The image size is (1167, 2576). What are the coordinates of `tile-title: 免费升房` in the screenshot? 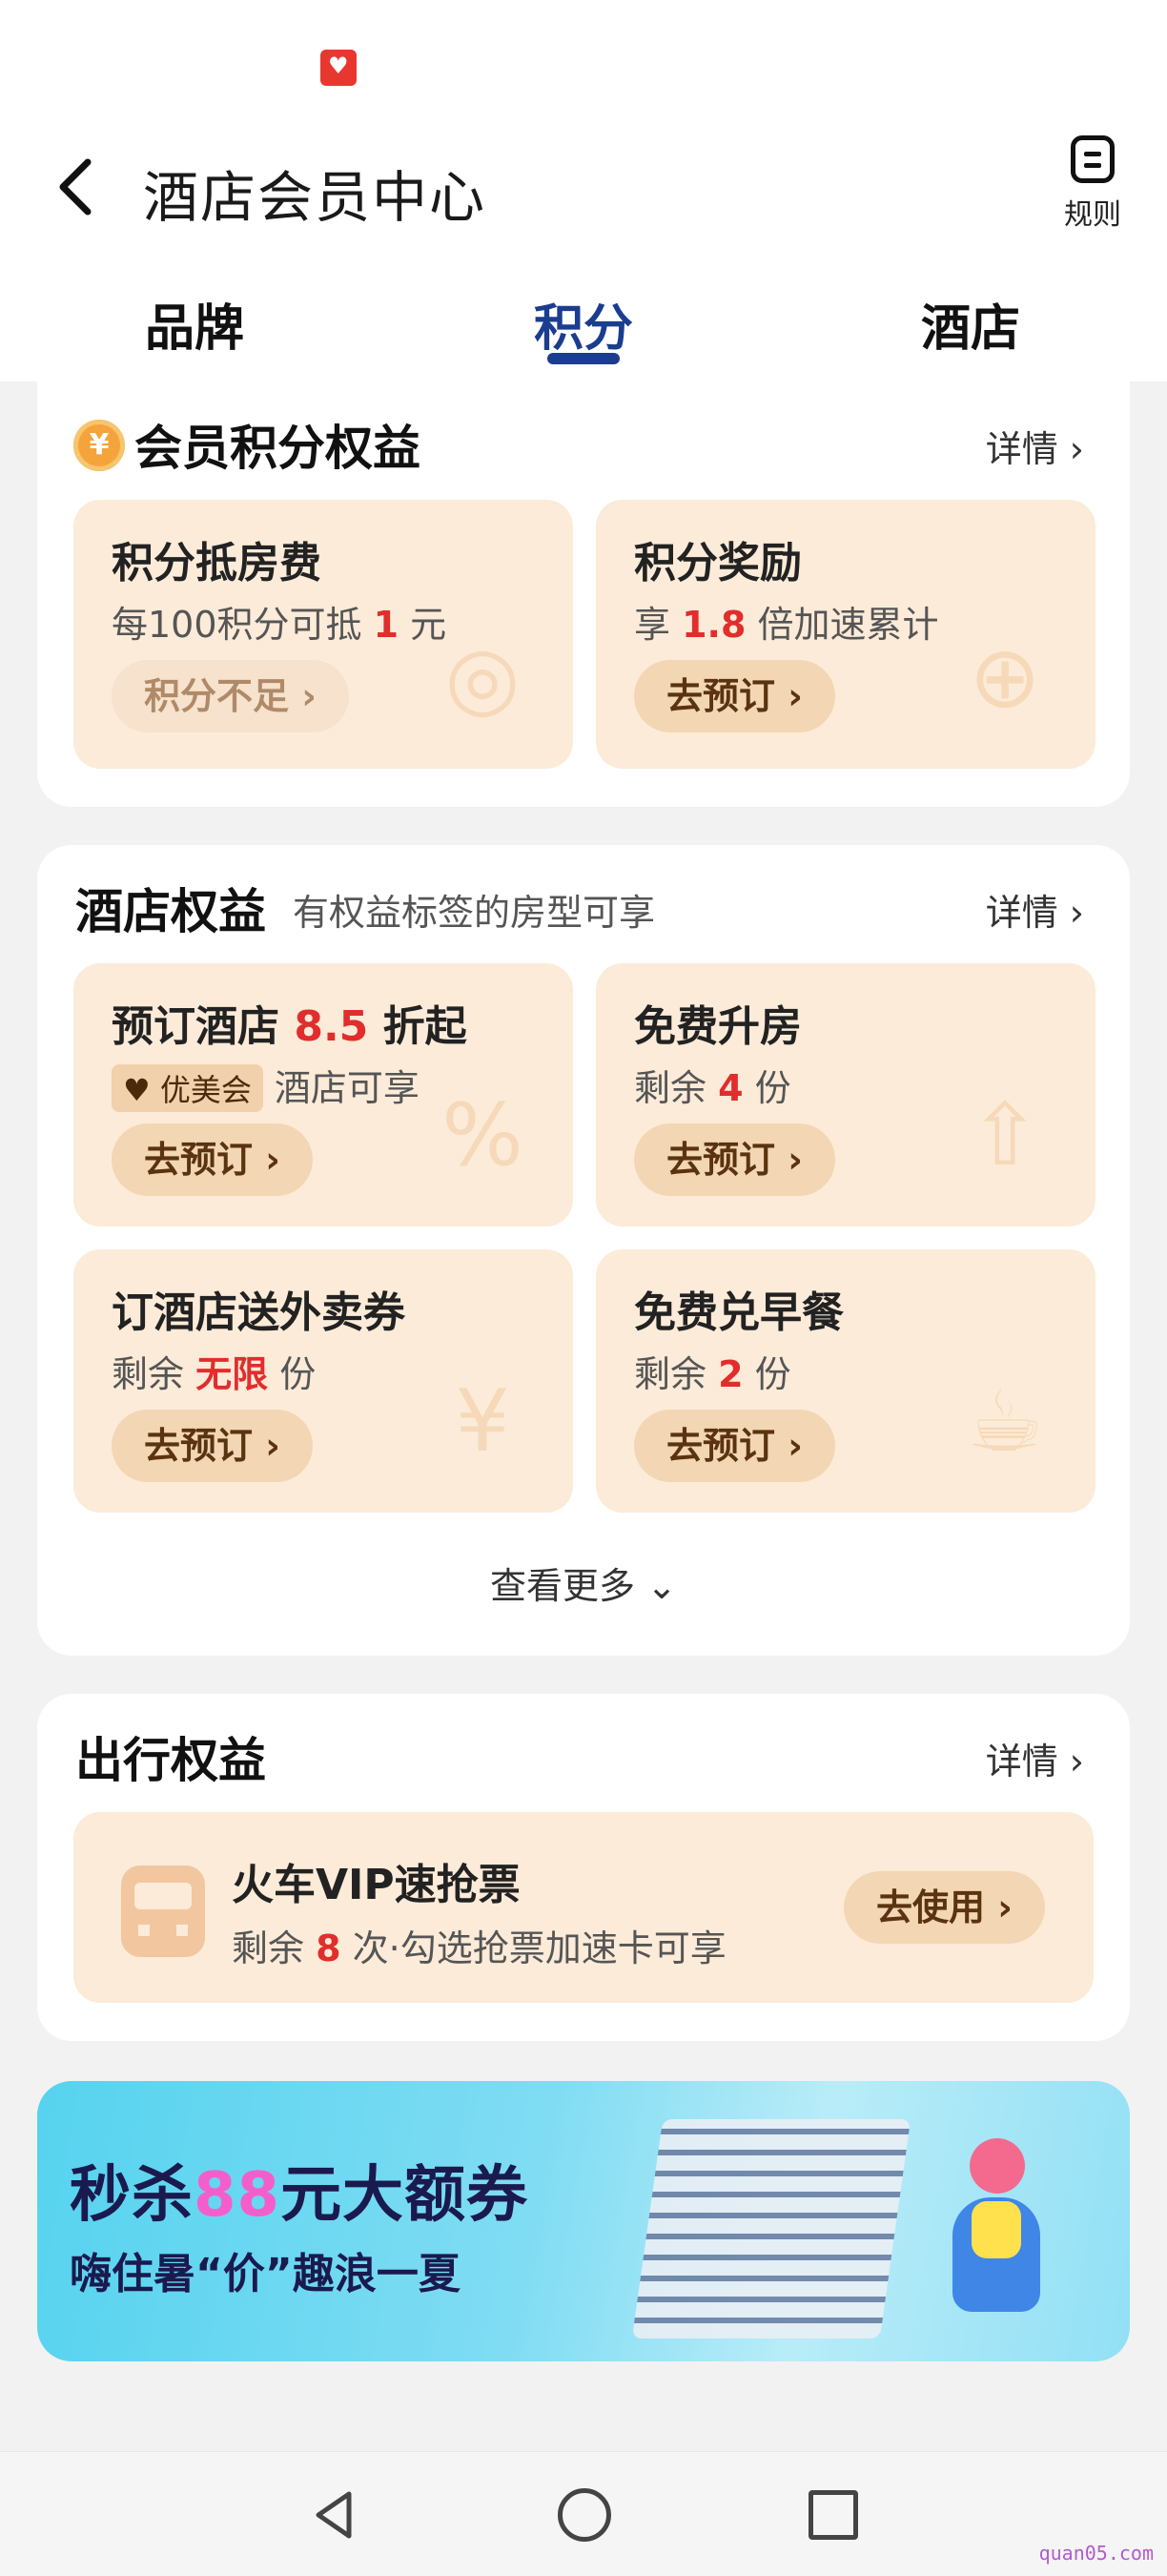 It's located at (718, 1026).